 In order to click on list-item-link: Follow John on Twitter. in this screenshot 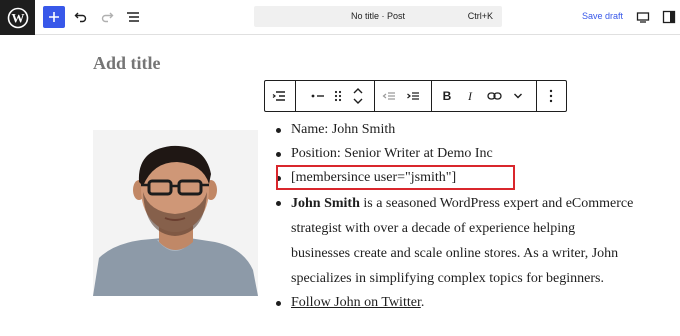, I will do `click(454, 303)`.